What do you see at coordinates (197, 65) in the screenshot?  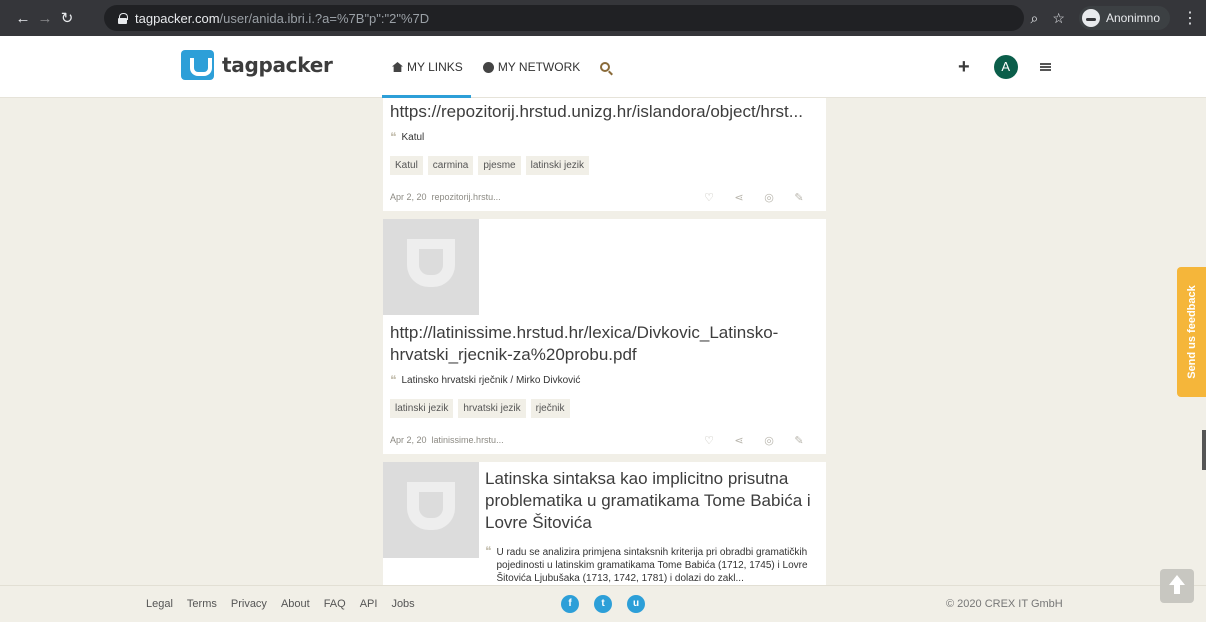 I see `tagpacker-logo-icon` at bounding box center [197, 65].